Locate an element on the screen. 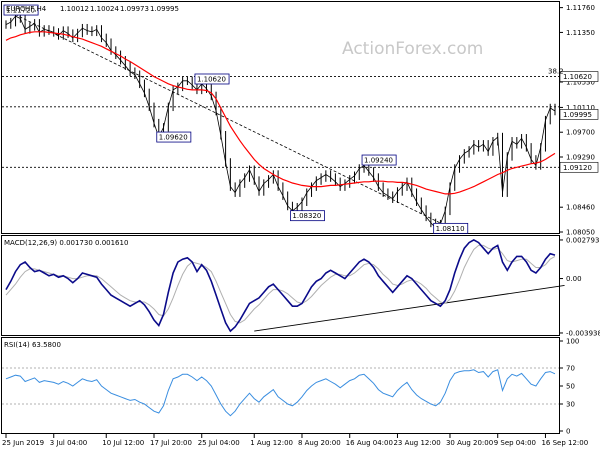 This screenshot has width=600, height=450. price-y-tick-label: 1.09290 is located at coordinates (580, 158).